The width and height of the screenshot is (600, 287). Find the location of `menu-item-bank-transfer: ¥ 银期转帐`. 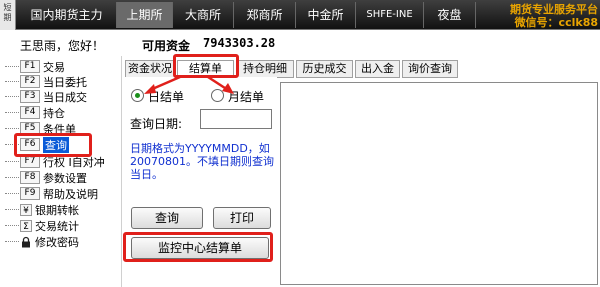

menu-item-bank-transfer: ¥ 银期转帐 is located at coordinates (61, 209).